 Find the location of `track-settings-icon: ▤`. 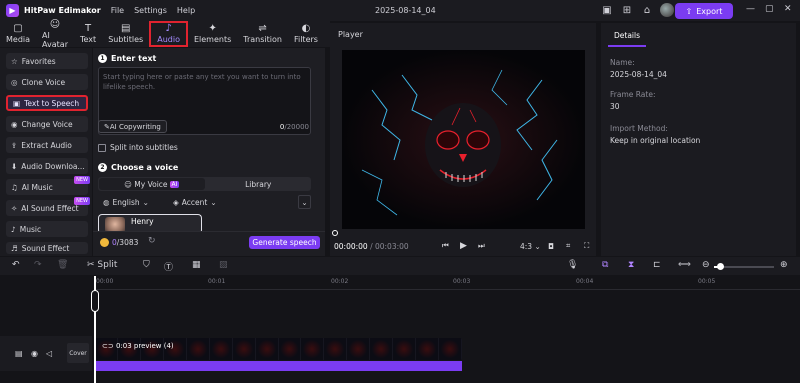

track-settings-icon: ▤ is located at coordinates (19, 353).